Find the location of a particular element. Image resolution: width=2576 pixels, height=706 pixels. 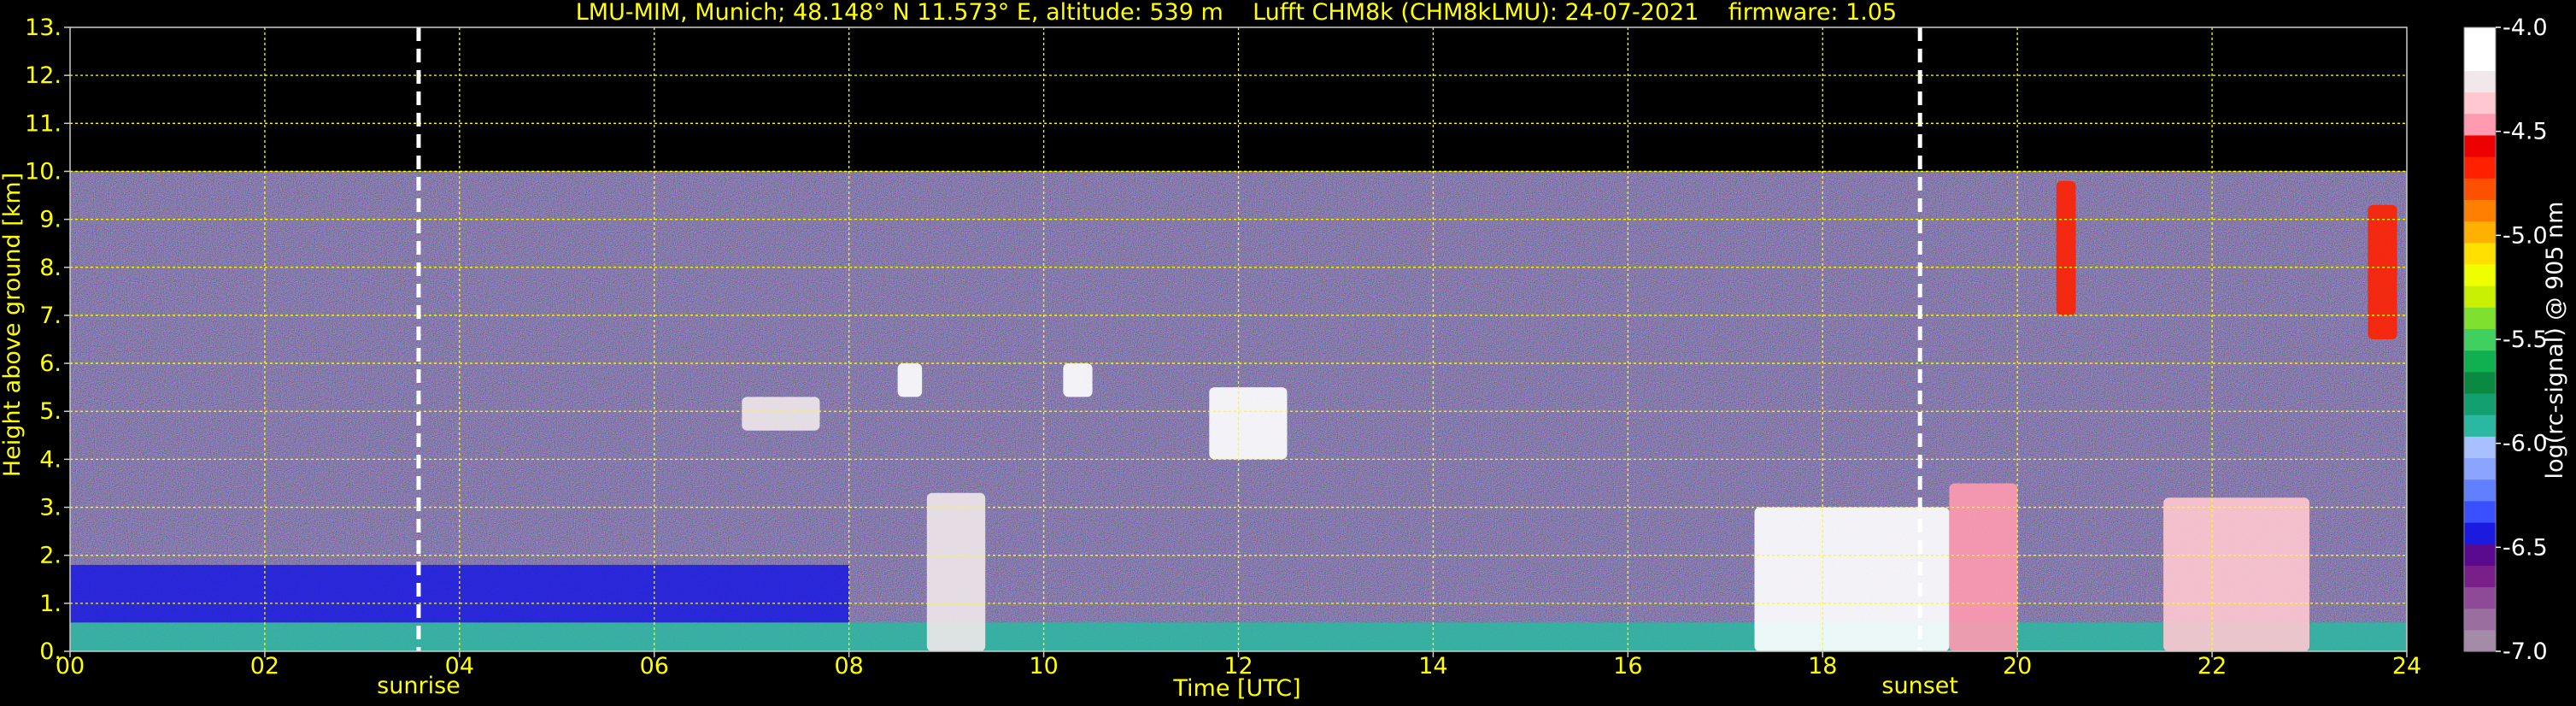

colorbar-tick-label: -6.5 is located at coordinates (2525, 547).